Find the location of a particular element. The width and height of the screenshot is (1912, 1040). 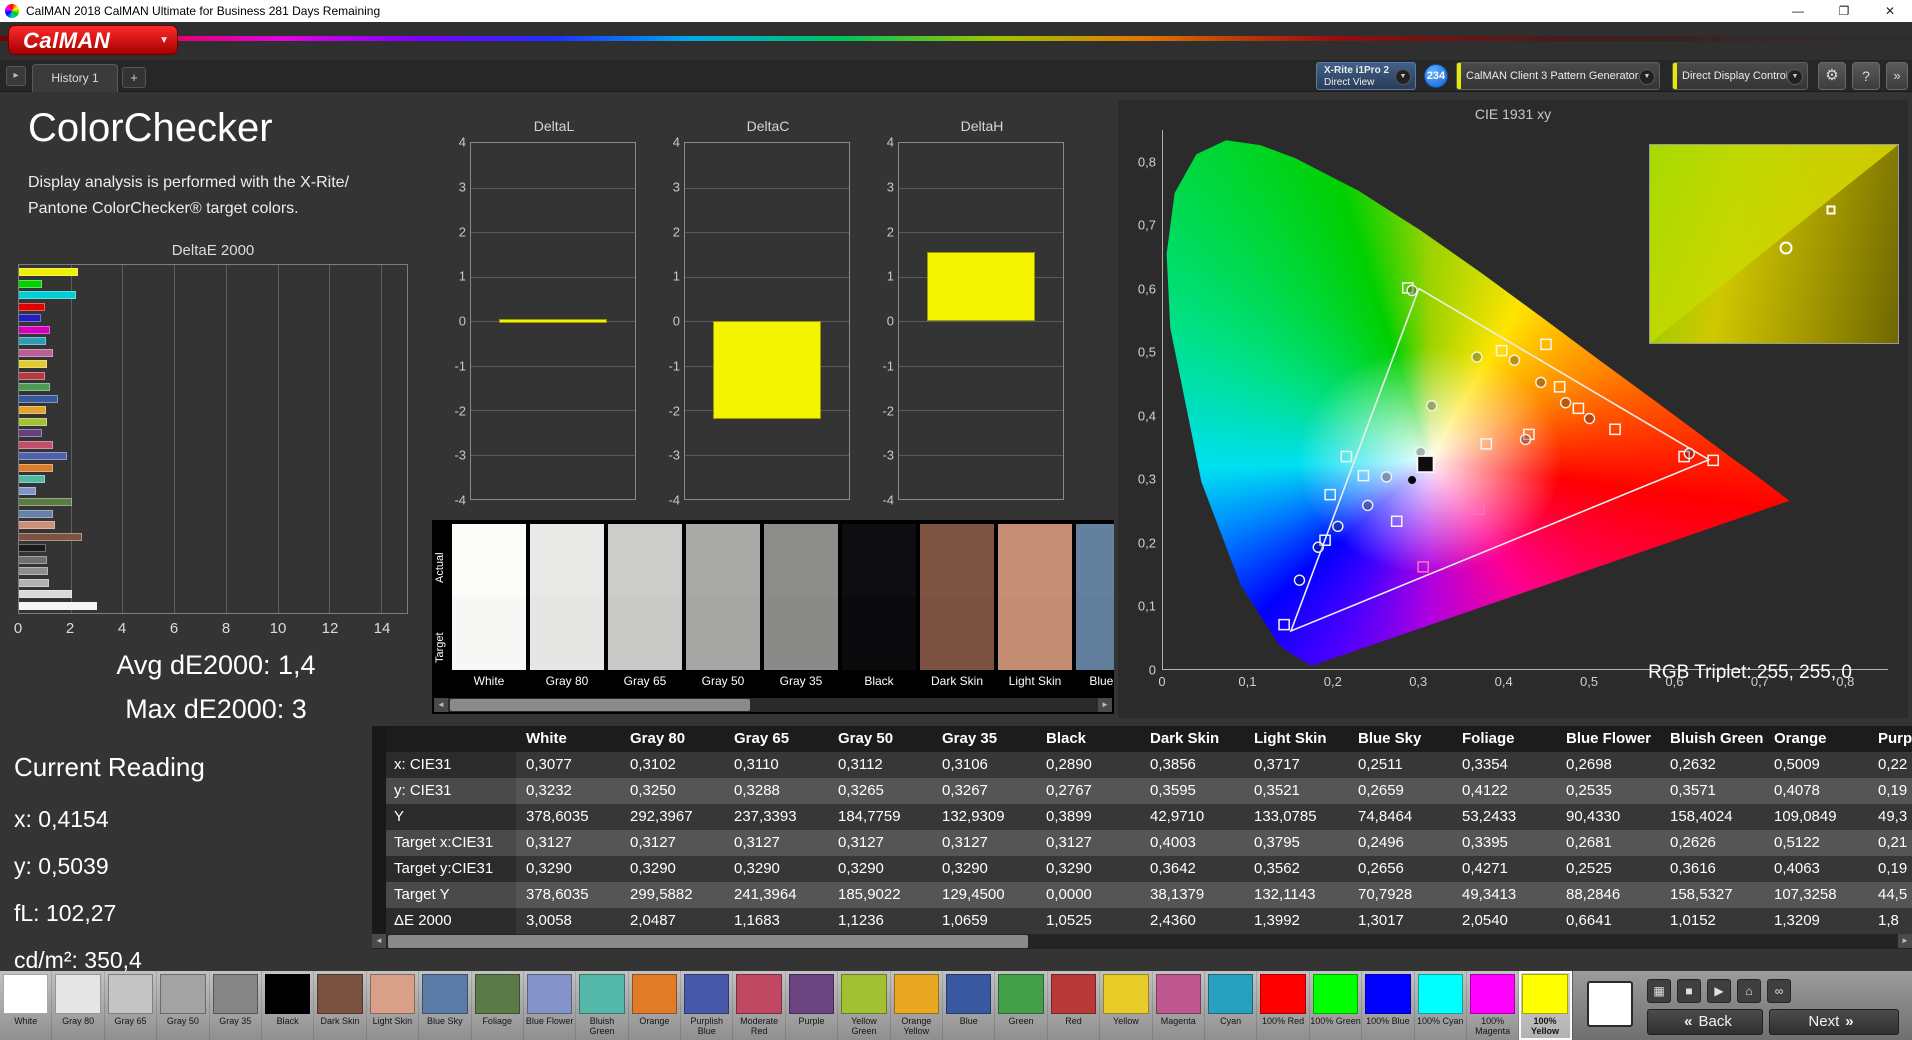

palette-item-gray-80: Gray 80 is located at coordinates (78, 1005).